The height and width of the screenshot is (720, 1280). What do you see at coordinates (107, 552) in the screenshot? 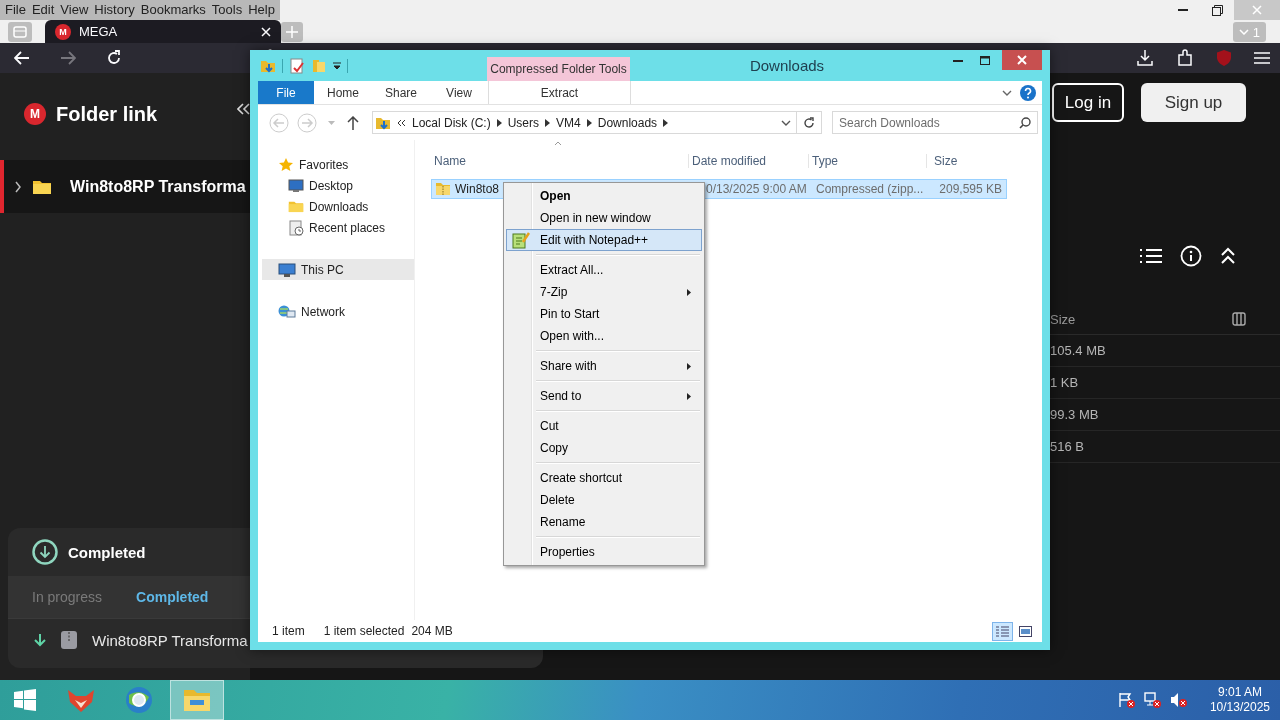
I see `panel-title: Completed` at bounding box center [107, 552].